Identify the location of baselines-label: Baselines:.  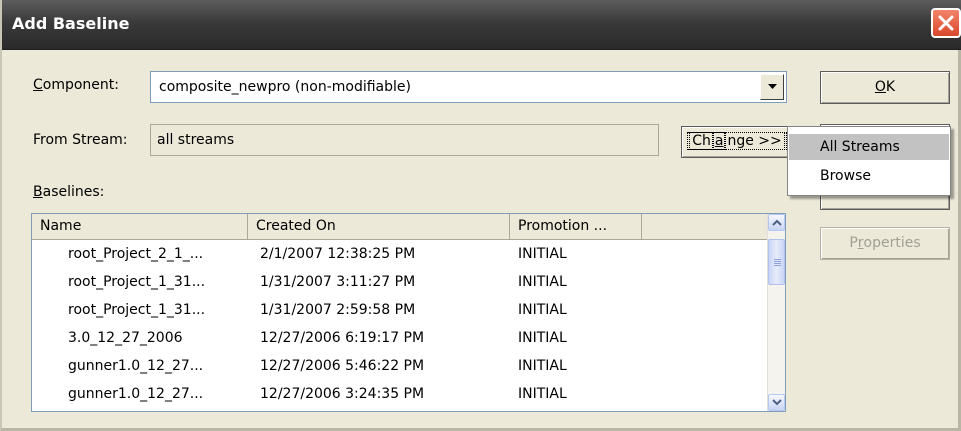
(69, 192).